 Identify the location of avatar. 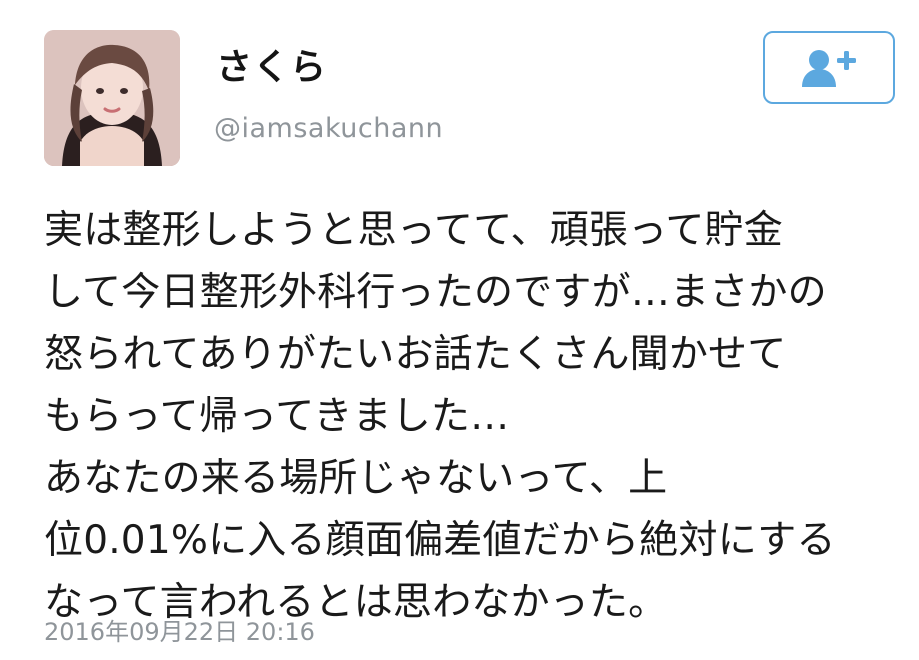
(112, 98).